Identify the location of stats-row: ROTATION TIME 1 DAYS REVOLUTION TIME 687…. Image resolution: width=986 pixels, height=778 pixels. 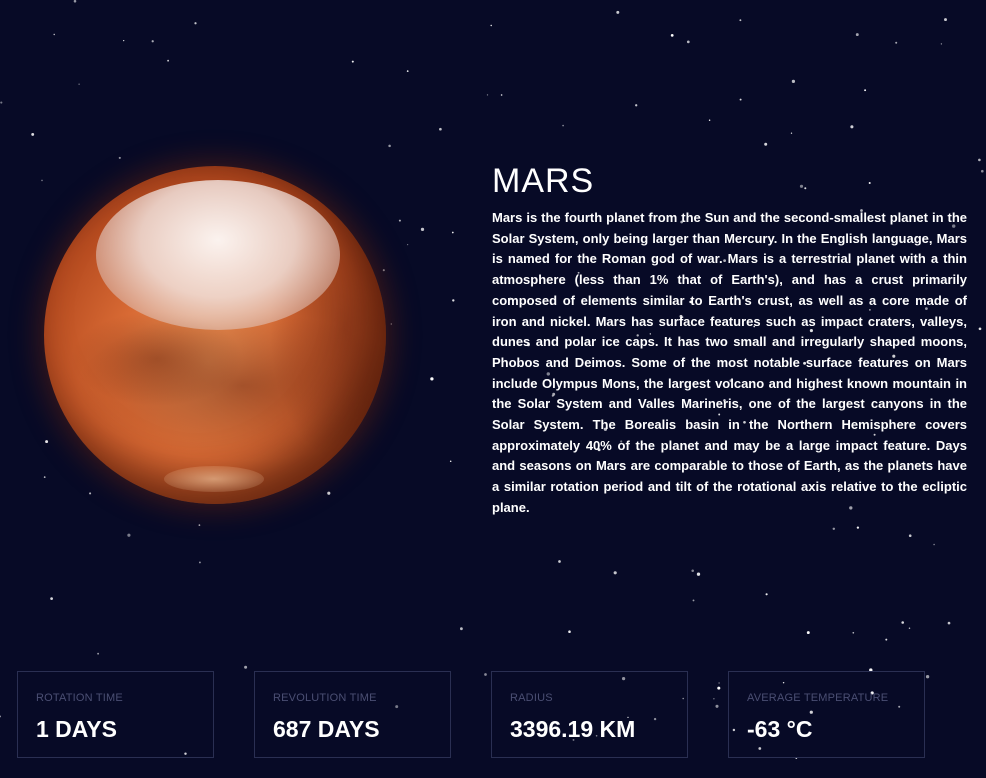
(493, 715).